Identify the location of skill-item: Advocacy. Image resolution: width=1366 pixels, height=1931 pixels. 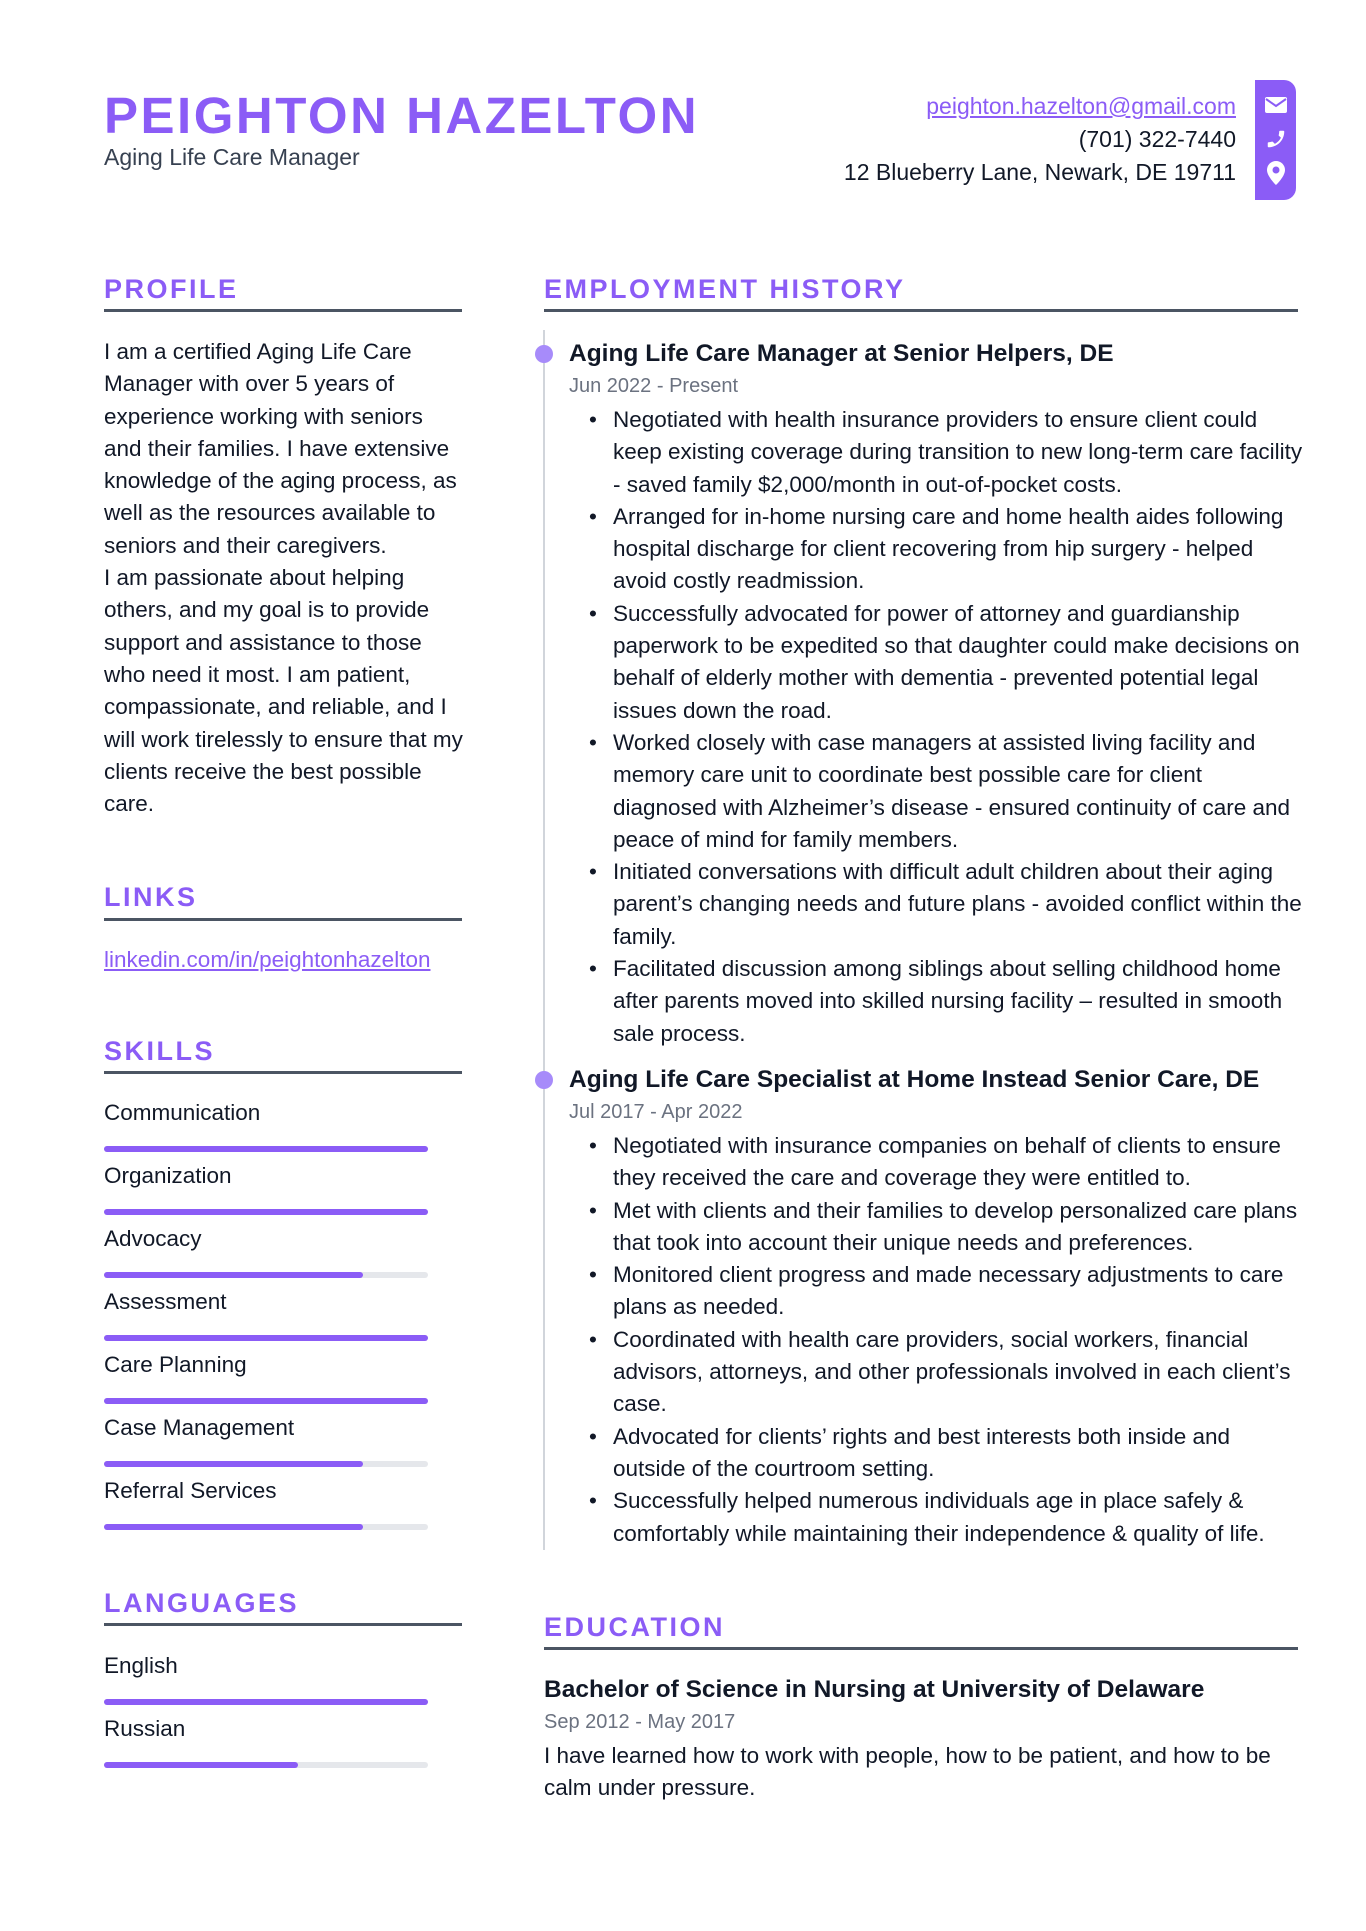
(266, 1251).